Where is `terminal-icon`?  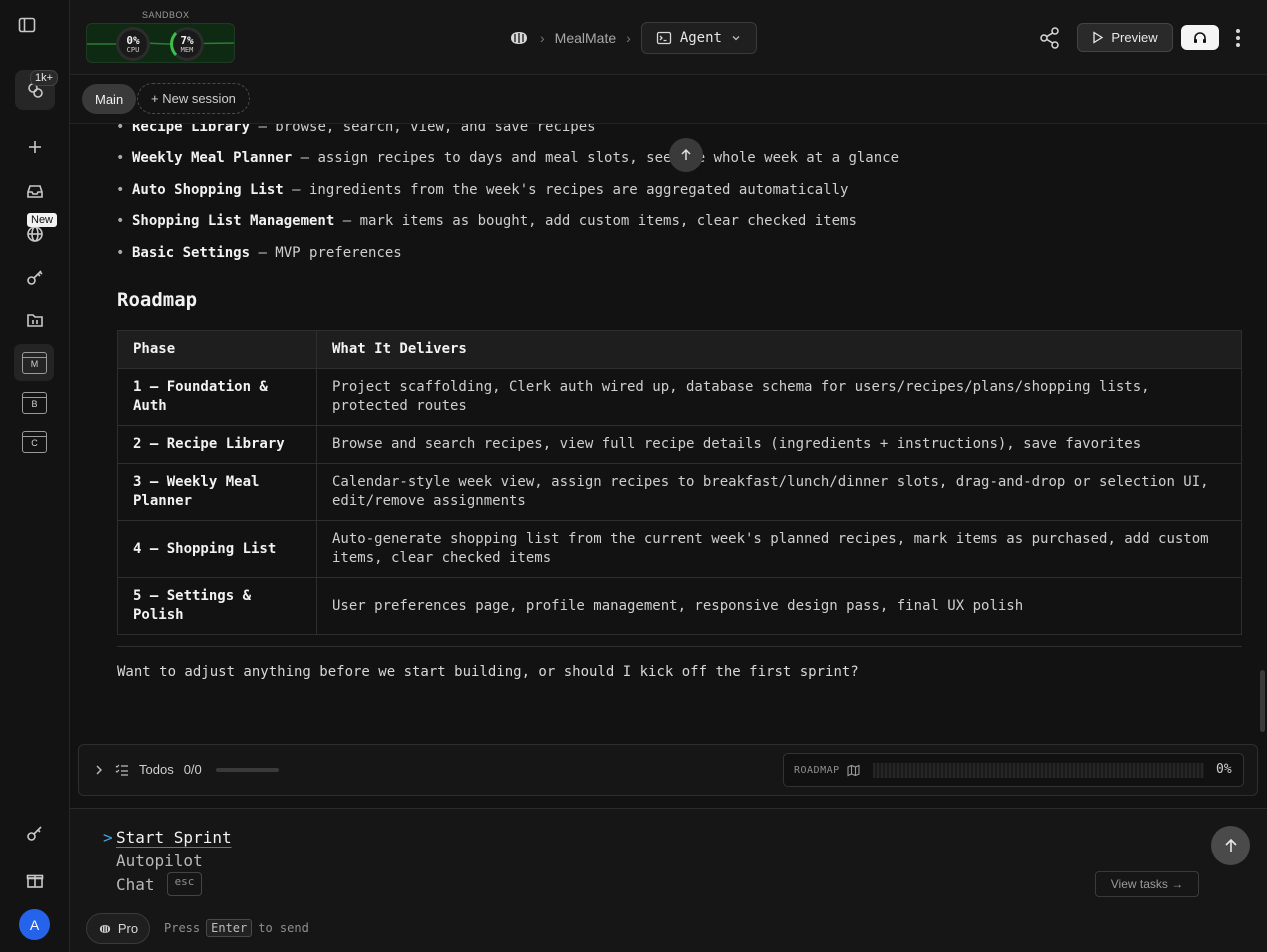
terminal-icon is located at coordinates (663, 38).